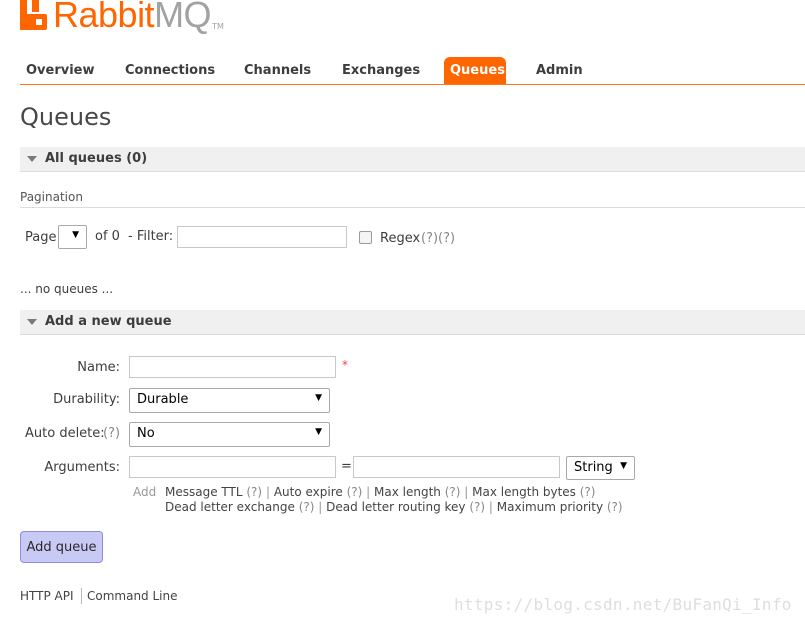  What do you see at coordinates (308, 492) in the screenshot?
I see `auto-expire-link: Auto expire` at bounding box center [308, 492].